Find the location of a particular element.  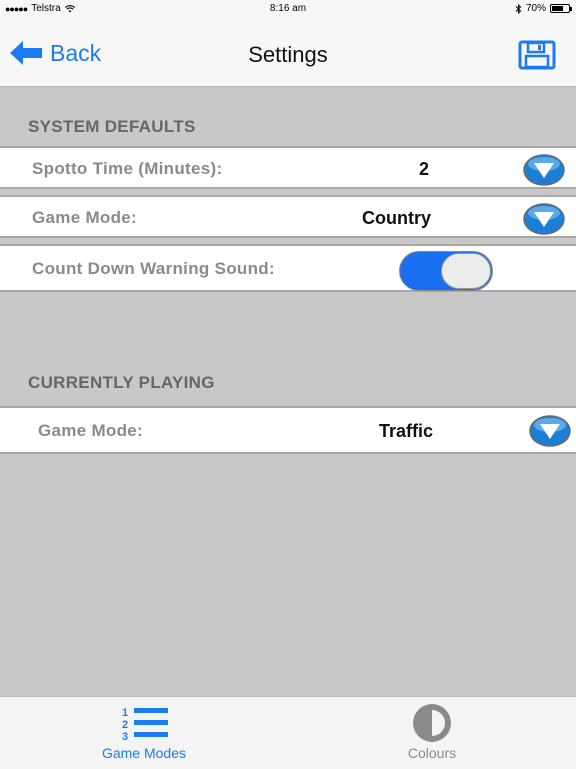

battery-percent: 70% is located at coordinates (535, 8).